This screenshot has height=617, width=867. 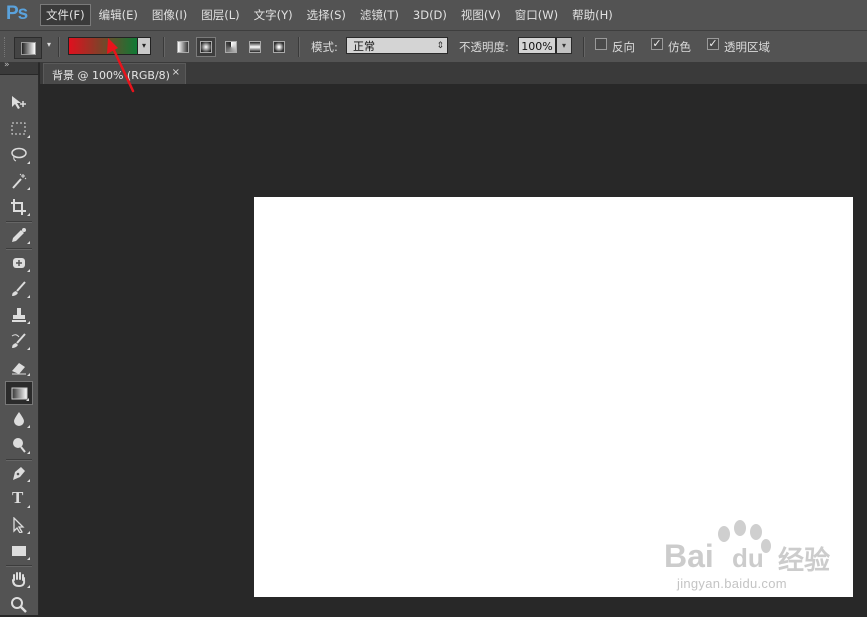 What do you see at coordinates (689, 556) in the screenshot?
I see `svg-text: Bai` at bounding box center [689, 556].